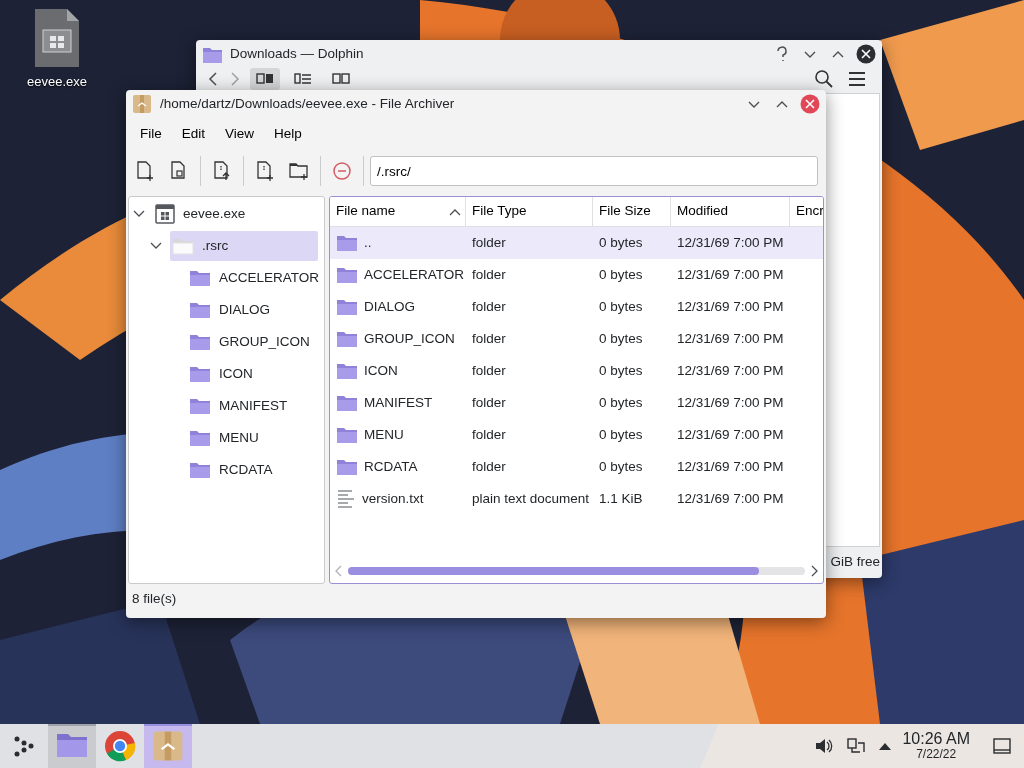 The height and width of the screenshot is (768, 1024). Describe the element at coordinates (576, 435) in the screenshot. I see `file-row: MENU folder 0 bytes 12/31/69 7:00 PM` at that location.